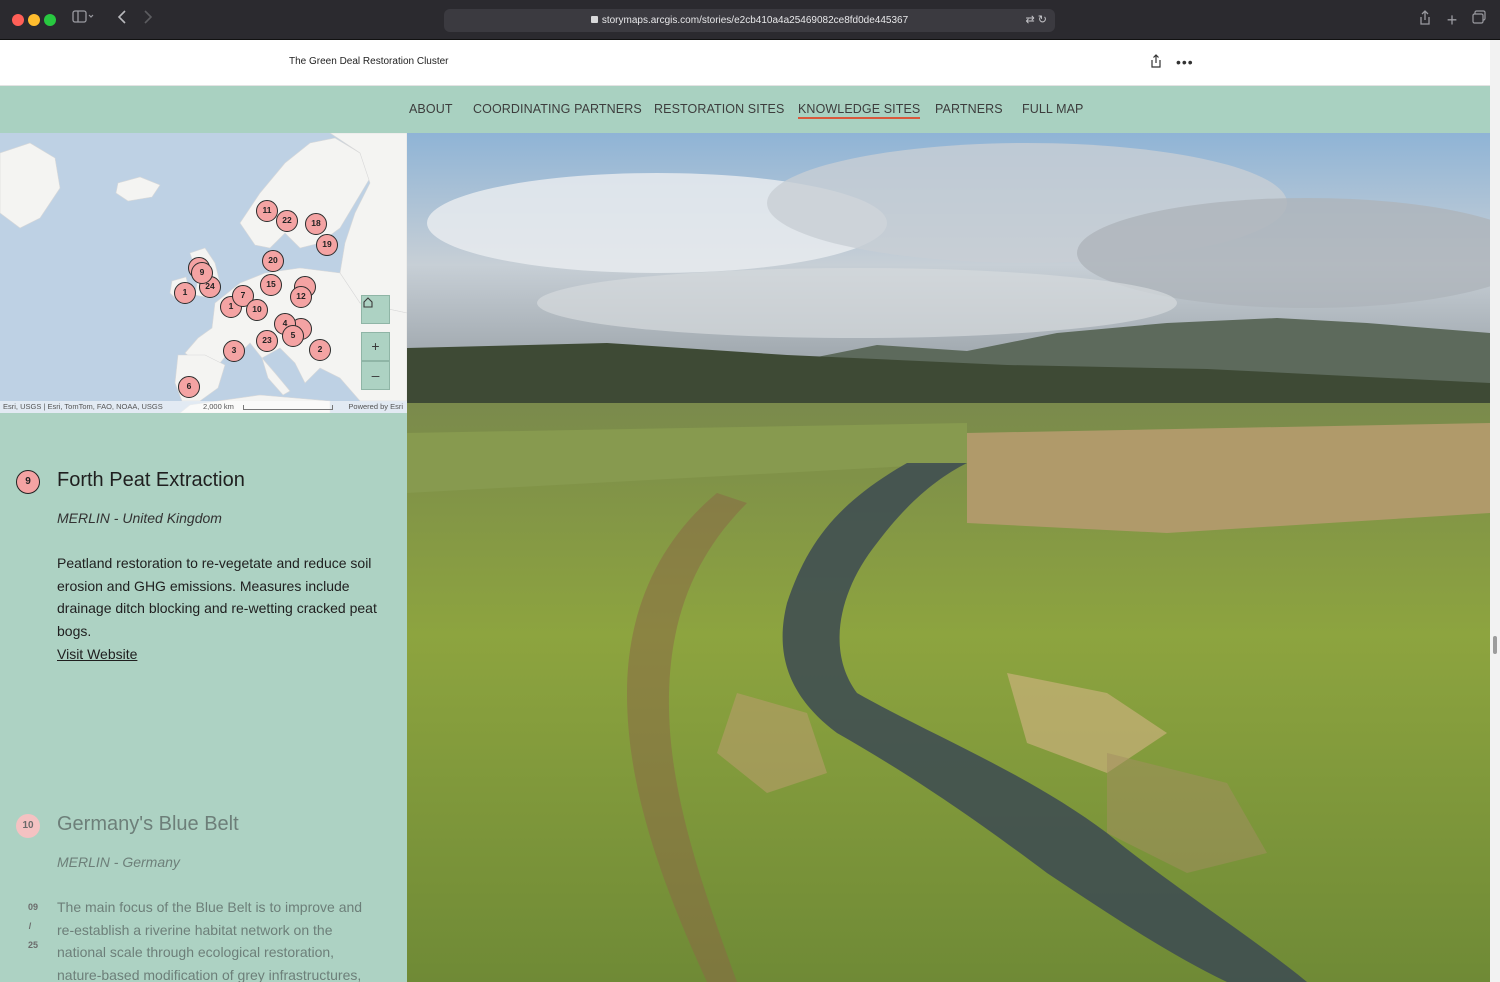 This screenshot has height=982, width=1500. I want to click on map-home-button, so click(375, 309).